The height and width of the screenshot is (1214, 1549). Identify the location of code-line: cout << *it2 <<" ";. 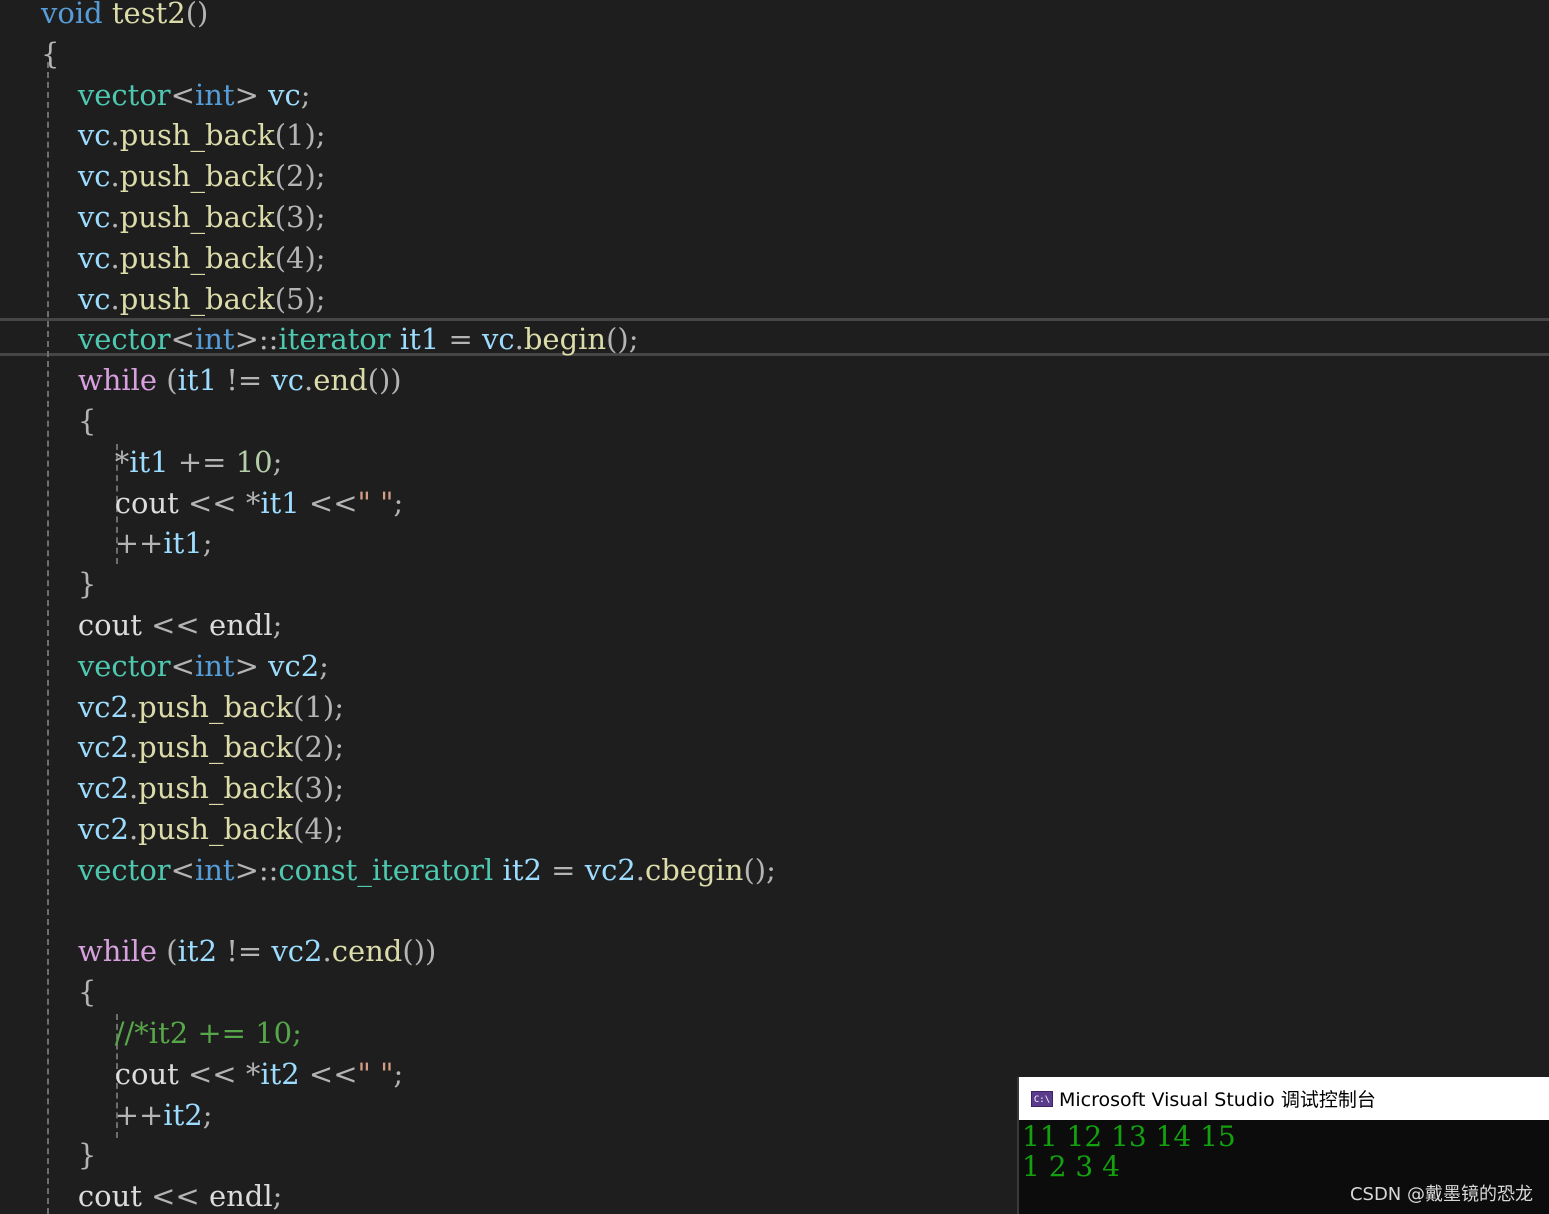
(222, 1074).